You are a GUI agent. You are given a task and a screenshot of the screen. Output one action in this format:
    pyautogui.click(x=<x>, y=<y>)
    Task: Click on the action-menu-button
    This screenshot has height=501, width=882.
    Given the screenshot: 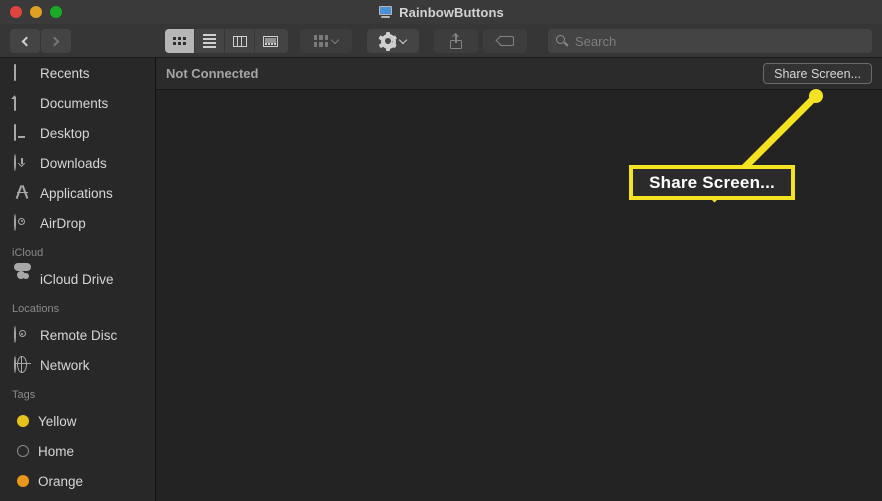 What is the action you would take?
    pyautogui.click(x=393, y=41)
    